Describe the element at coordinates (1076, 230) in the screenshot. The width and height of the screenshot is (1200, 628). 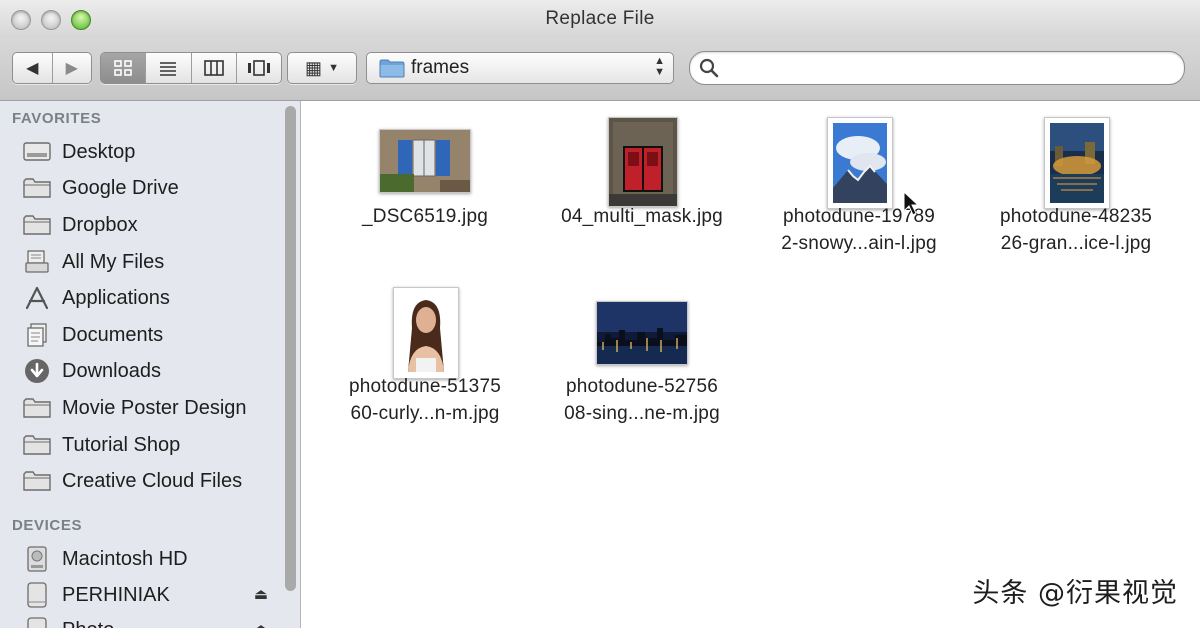
I see `file-name: photodune-48235 26-gran...ice-l.jpg` at that location.